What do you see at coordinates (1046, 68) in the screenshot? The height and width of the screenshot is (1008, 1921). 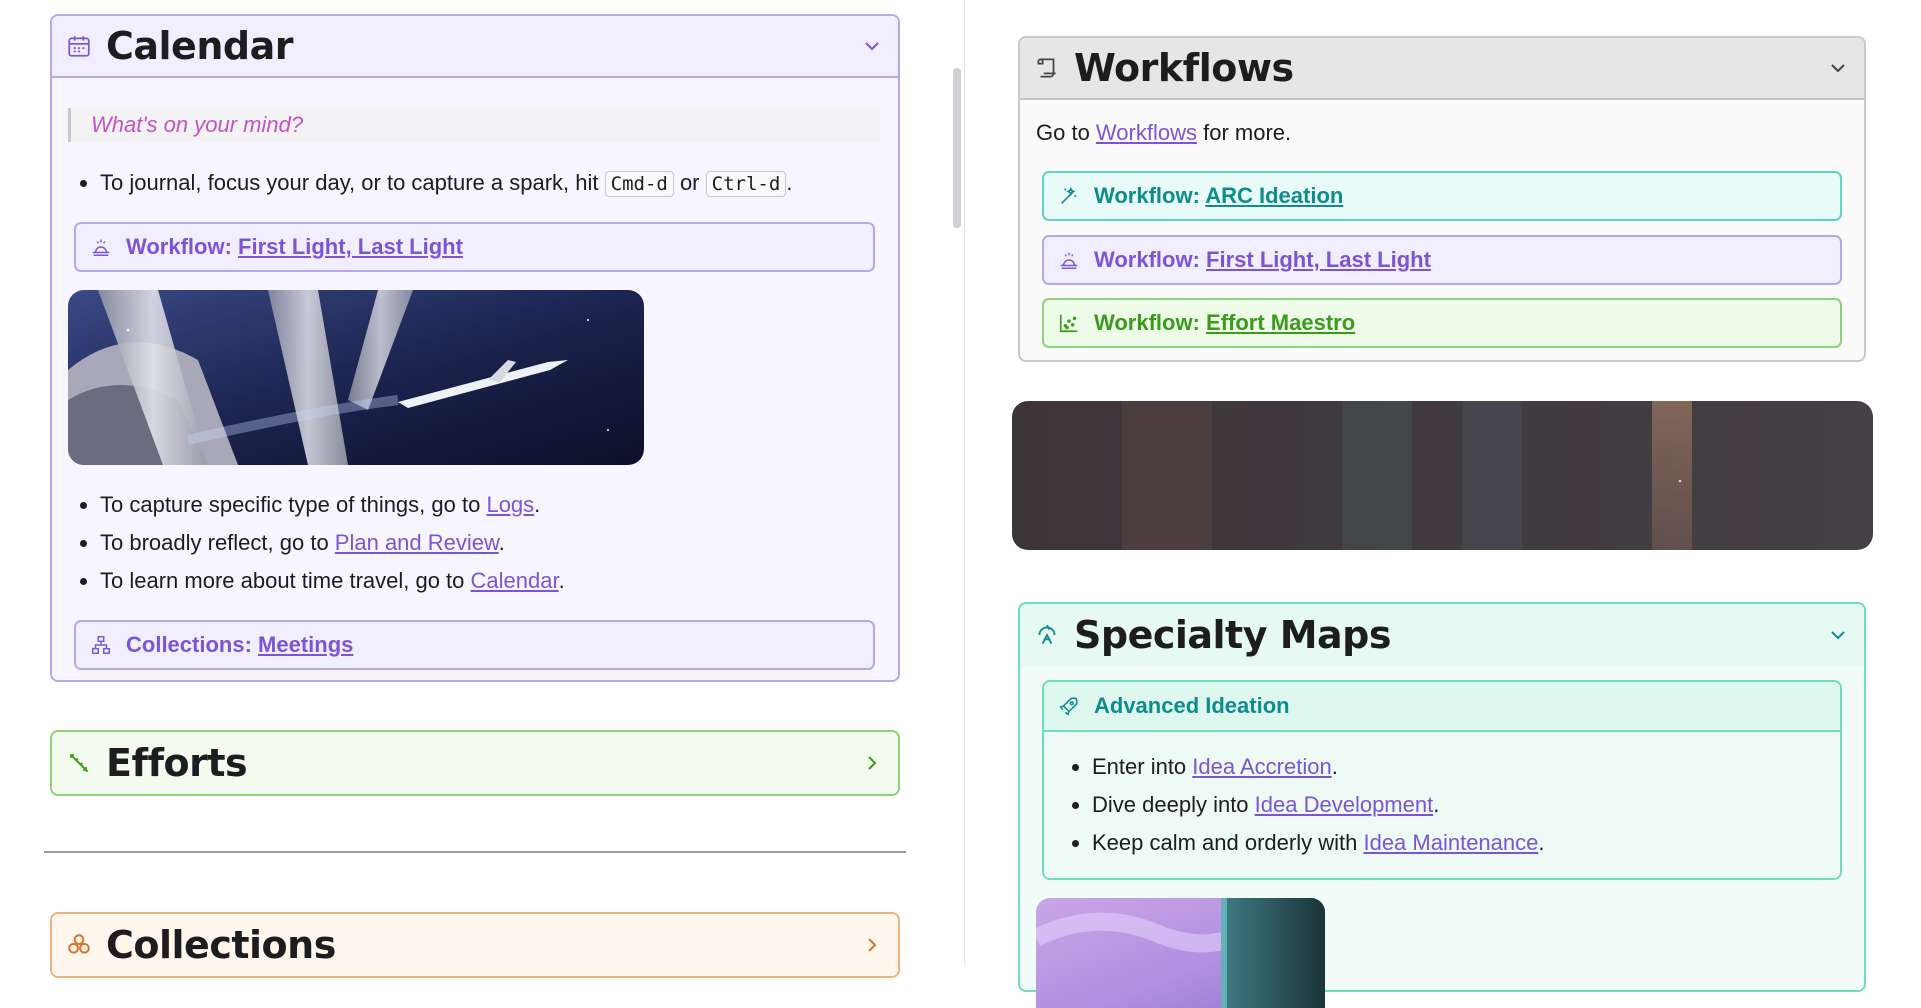 I see `scroll-icon` at bounding box center [1046, 68].